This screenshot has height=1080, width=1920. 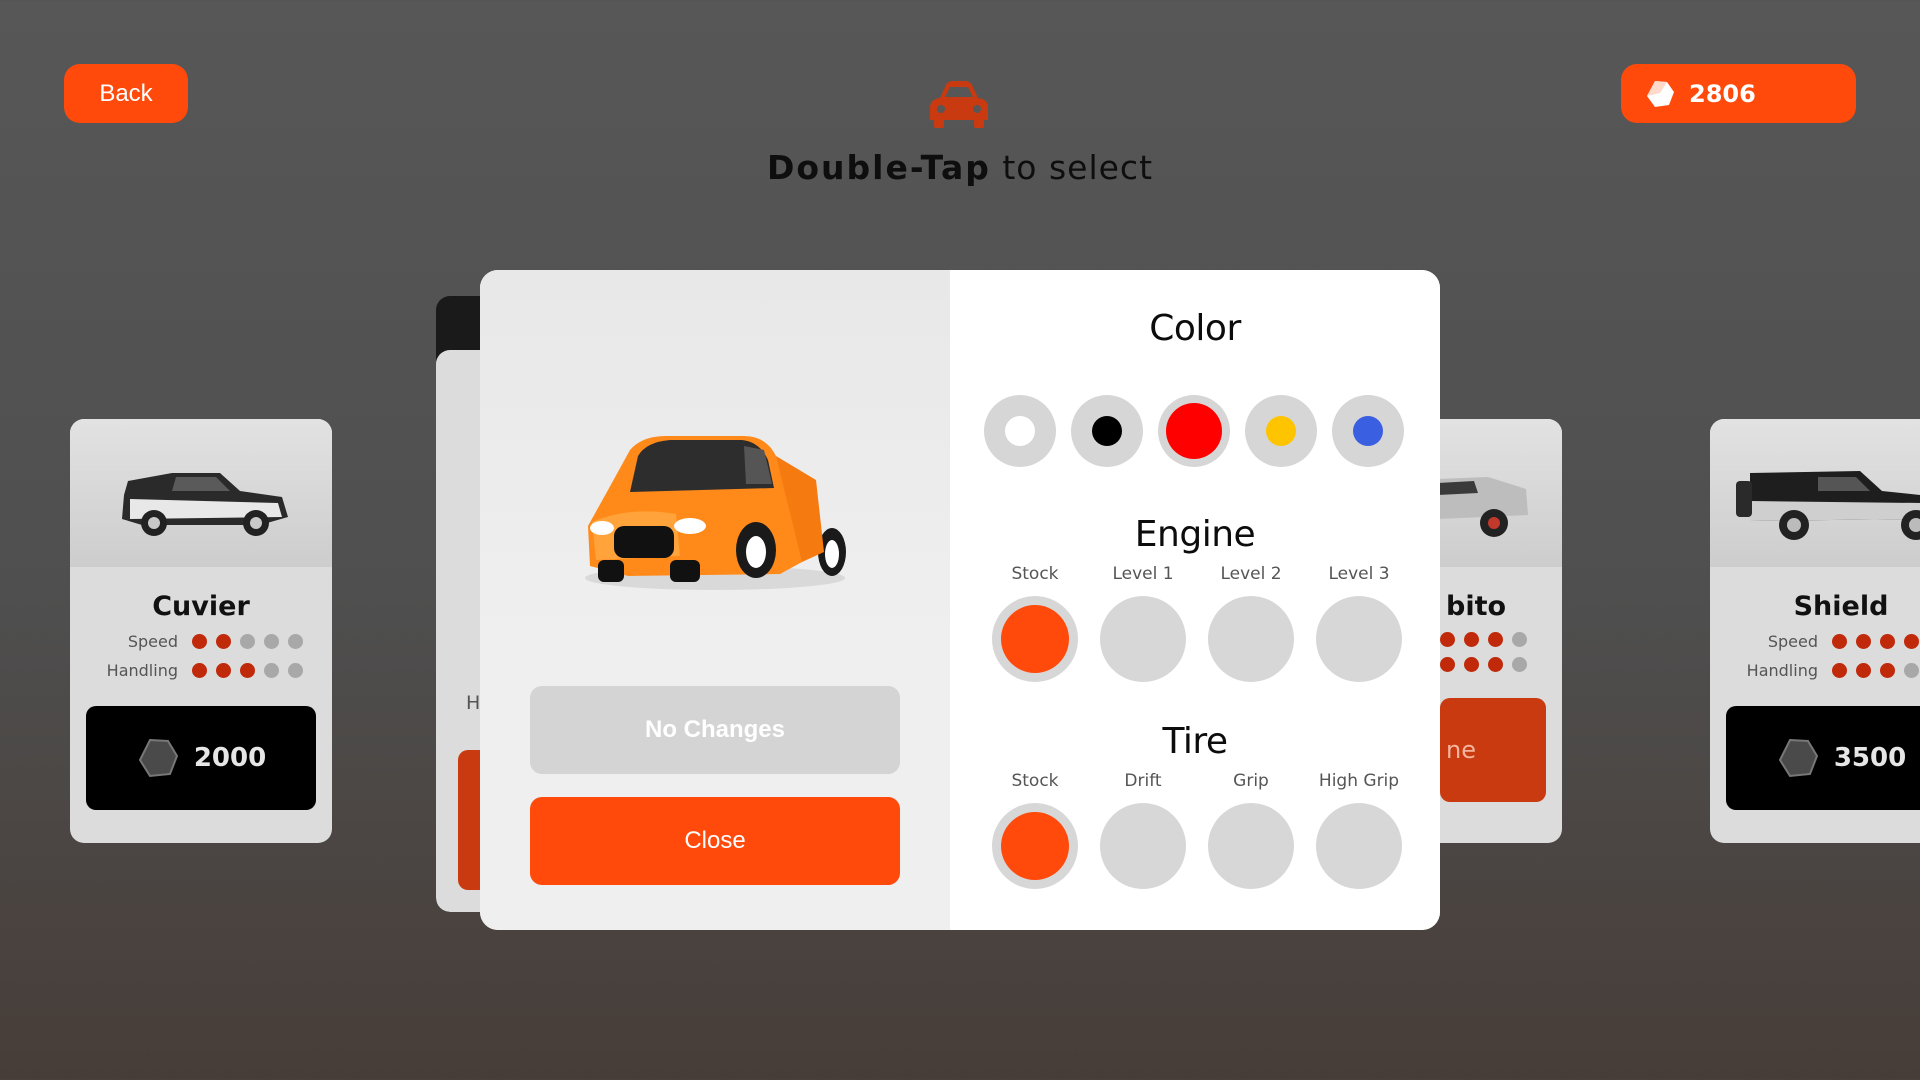 I want to click on price-label: 2000, so click(x=230, y=758).